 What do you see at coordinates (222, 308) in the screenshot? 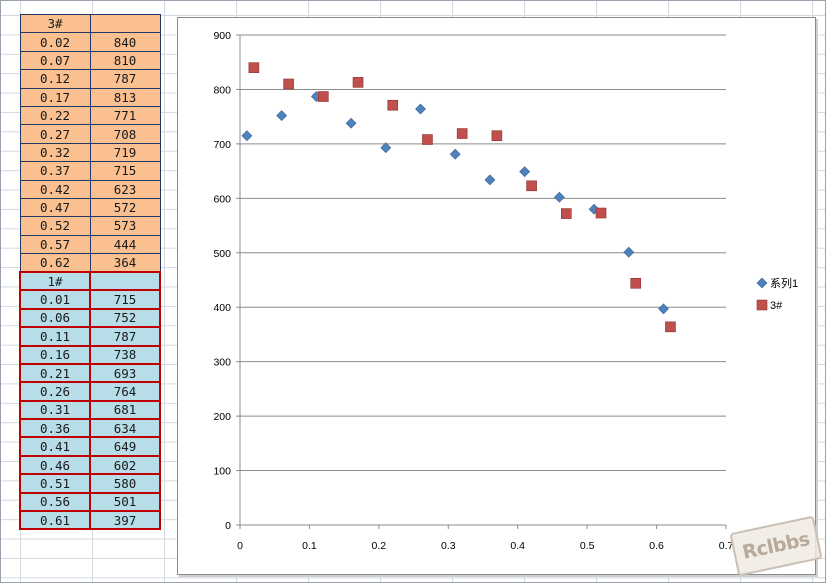
I see `y-tick-label: 400` at bounding box center [222, 308].